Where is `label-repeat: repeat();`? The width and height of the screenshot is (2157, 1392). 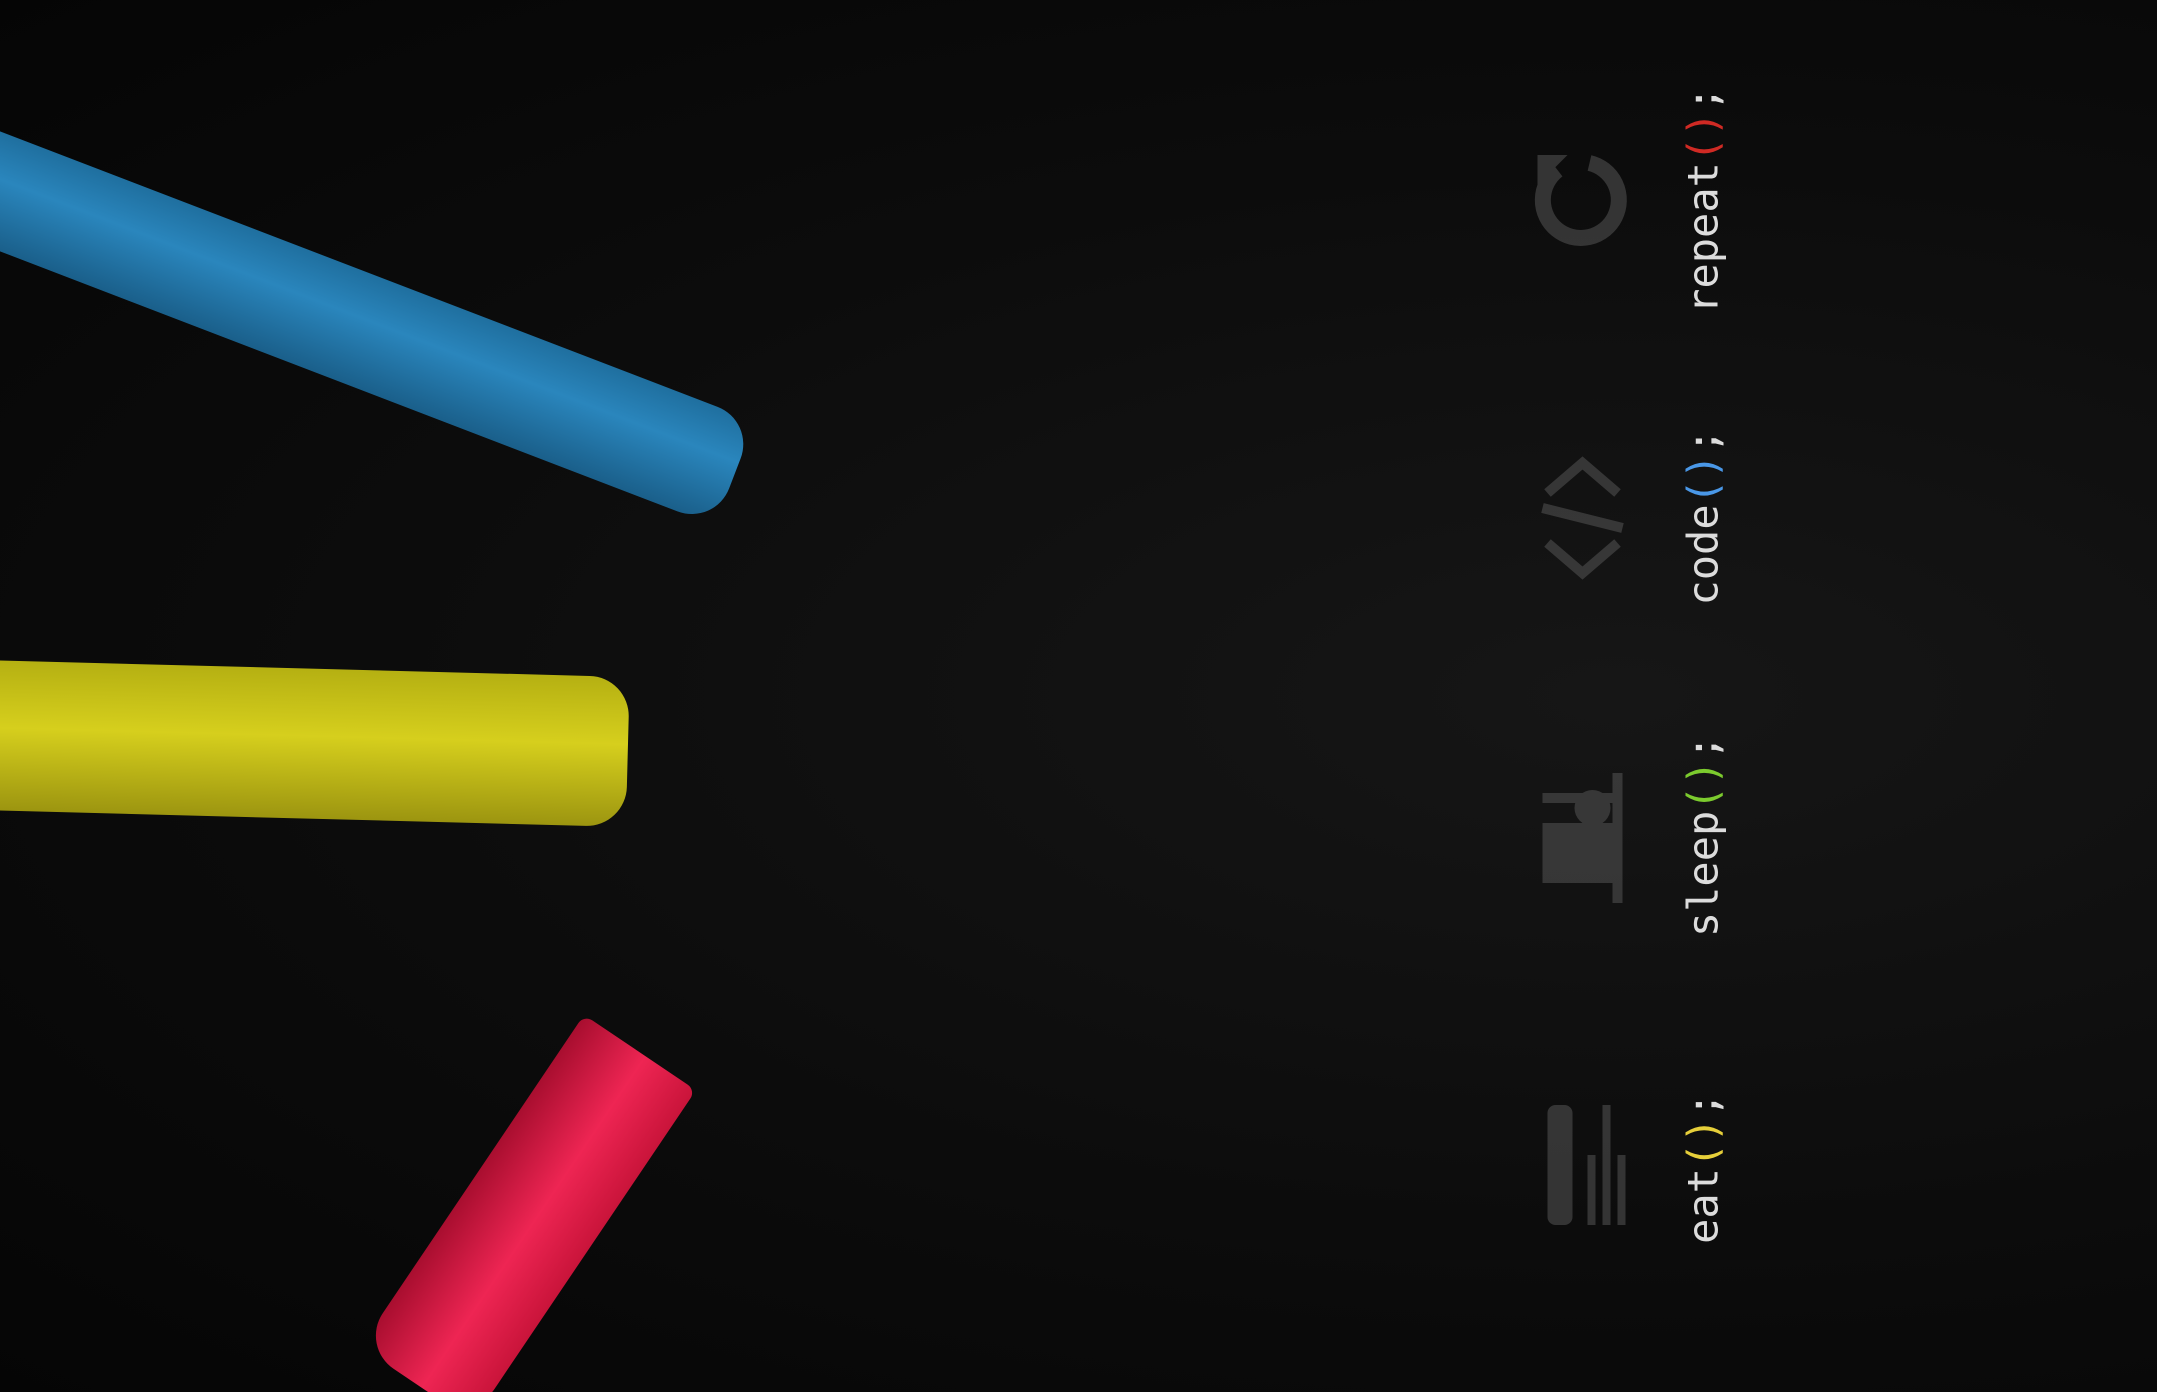
label-repeat: repeat(); is located at coordinates (1703, 200).